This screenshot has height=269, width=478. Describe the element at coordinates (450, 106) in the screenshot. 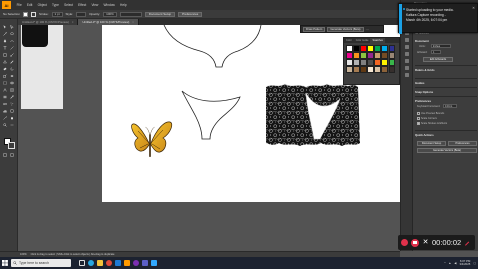

I see `keyboard-increment-field: 0.01 in` at that location.